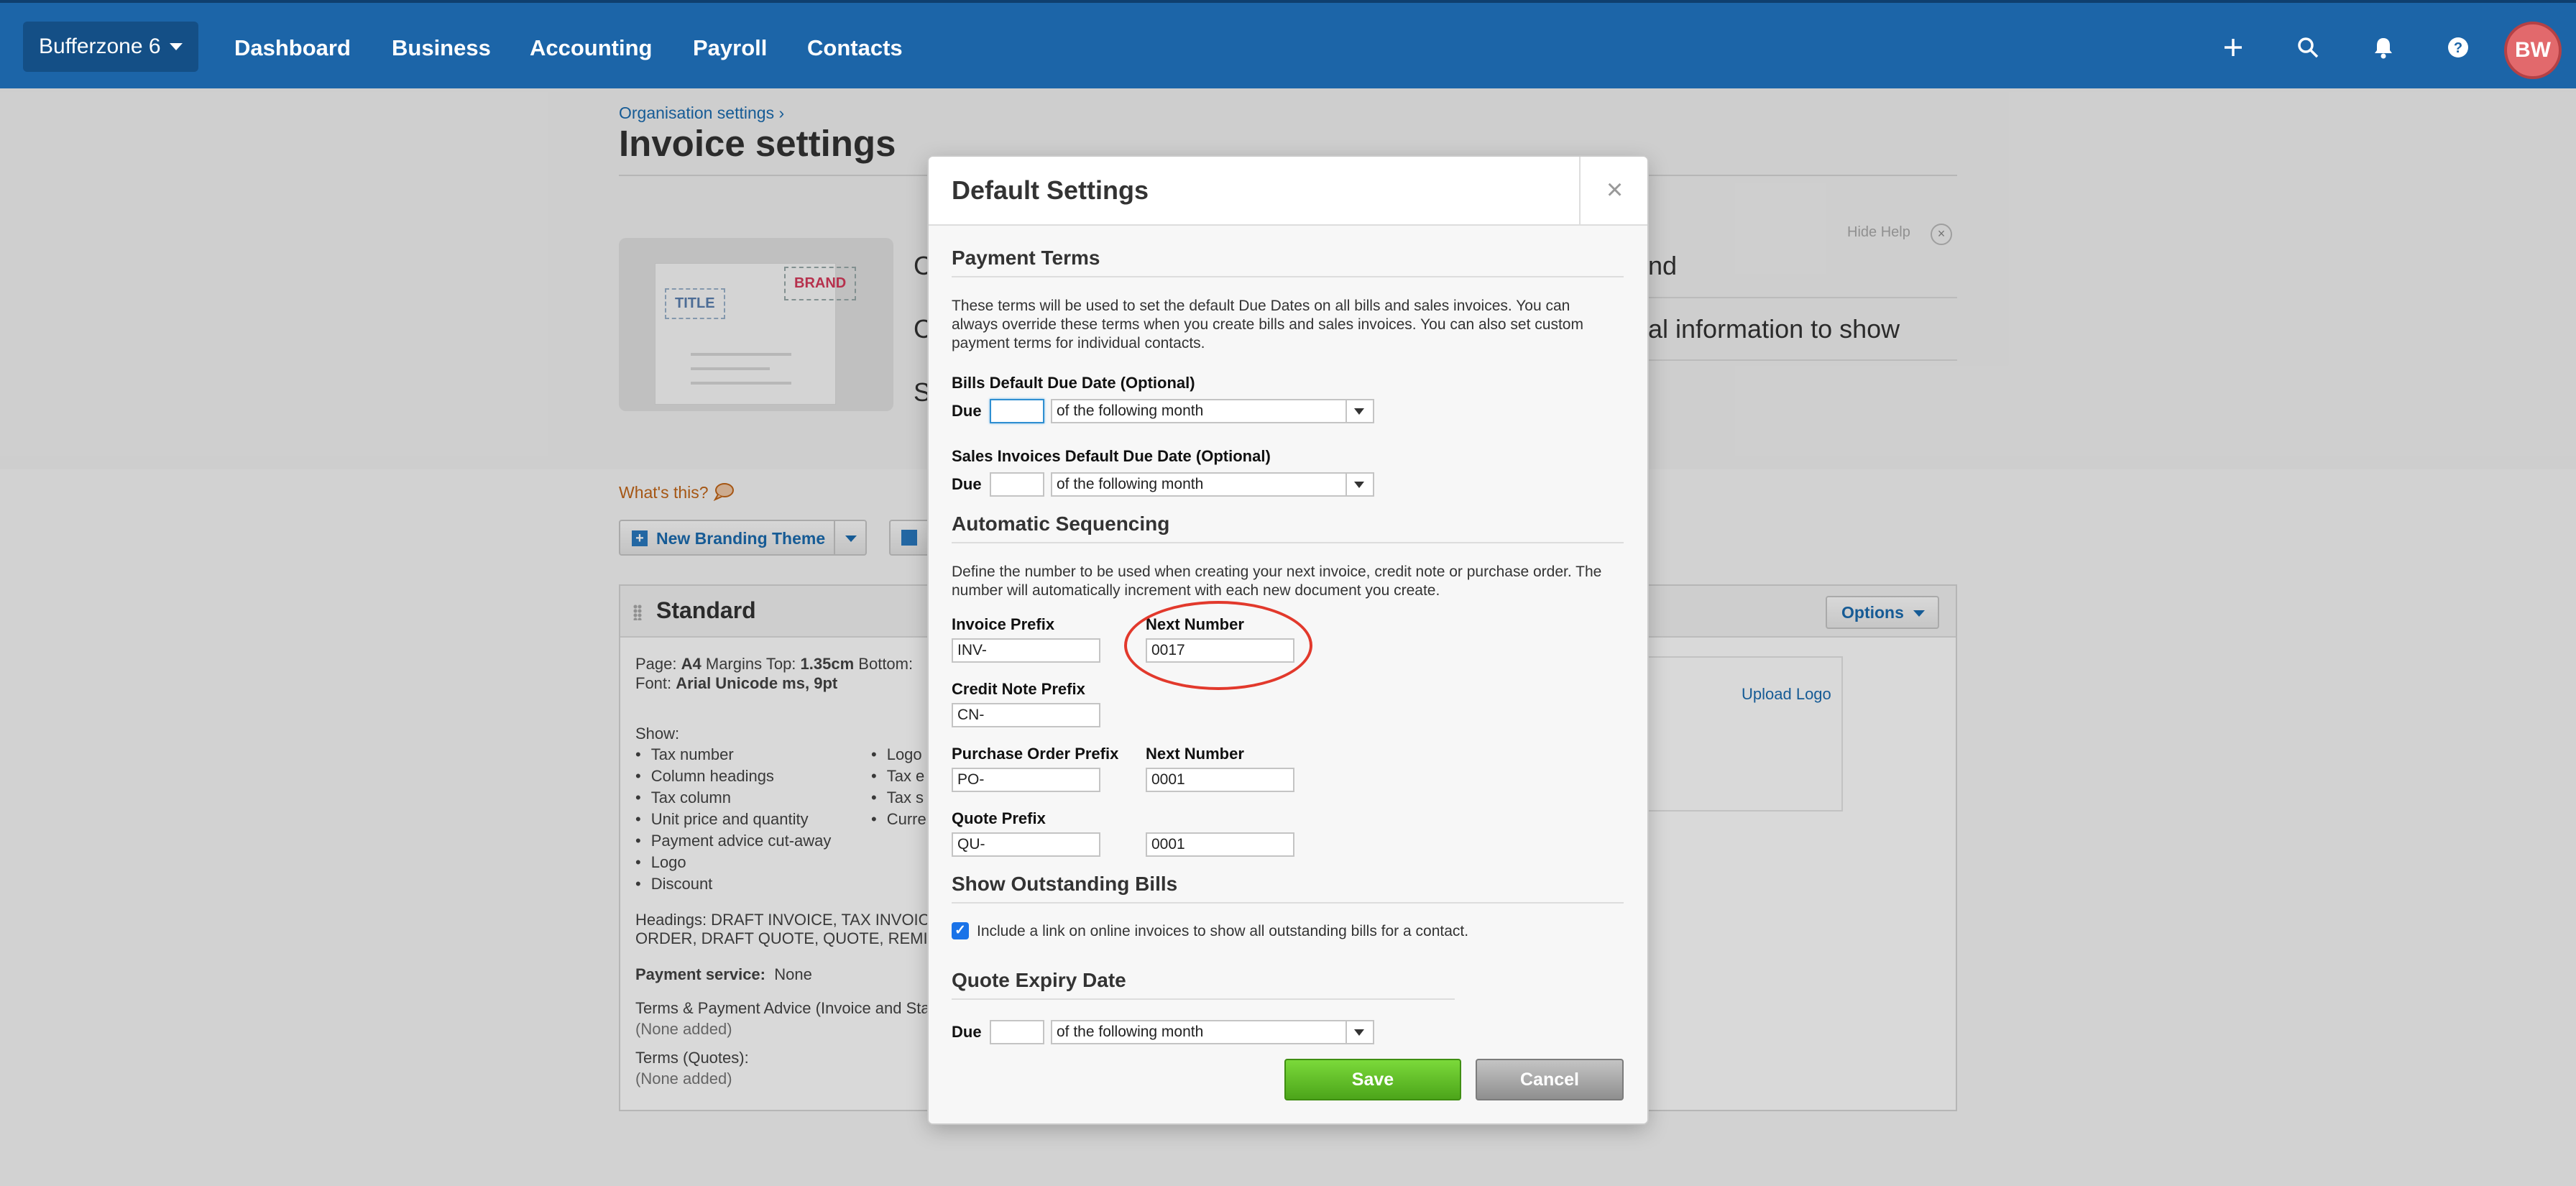  What do you see at coordinates (1613, 190) in the screenshot?
I see `close-icon: ×` at bounding box center [1613, 190].